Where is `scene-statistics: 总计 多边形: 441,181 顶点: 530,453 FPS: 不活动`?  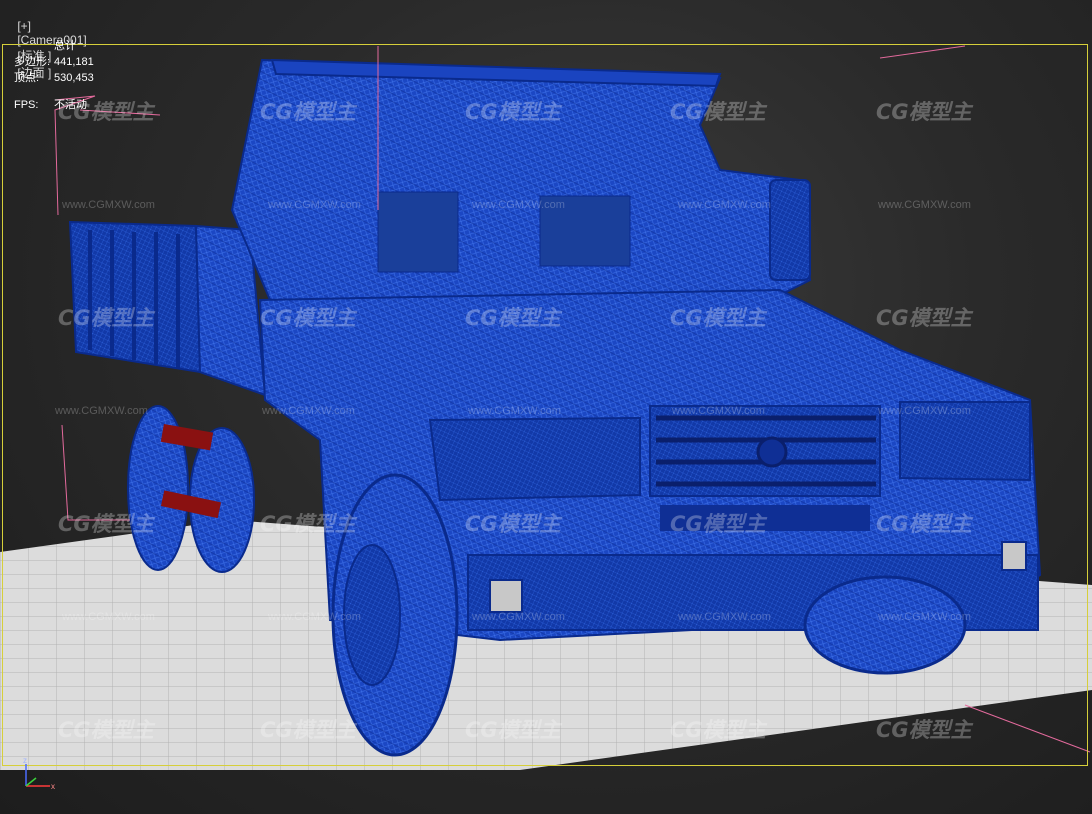 scene-statistics: 总计 多边形: 441,181 顶点: 530,453 FPS: 不活动 is located at coordinates (54, 75).